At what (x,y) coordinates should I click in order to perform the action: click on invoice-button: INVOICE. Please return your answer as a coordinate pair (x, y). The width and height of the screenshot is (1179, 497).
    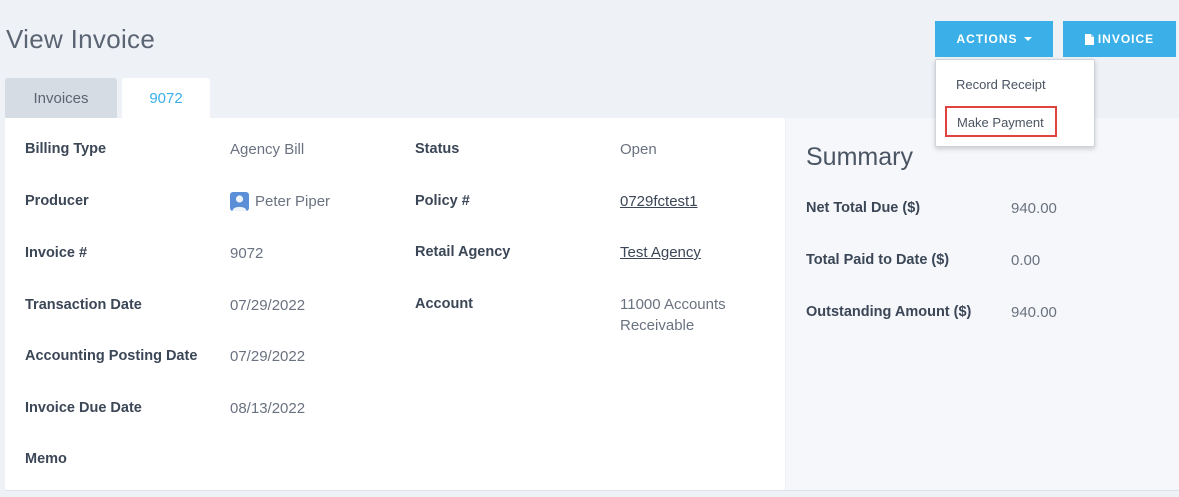
    Looking at the image, I should click on (1119, 39).